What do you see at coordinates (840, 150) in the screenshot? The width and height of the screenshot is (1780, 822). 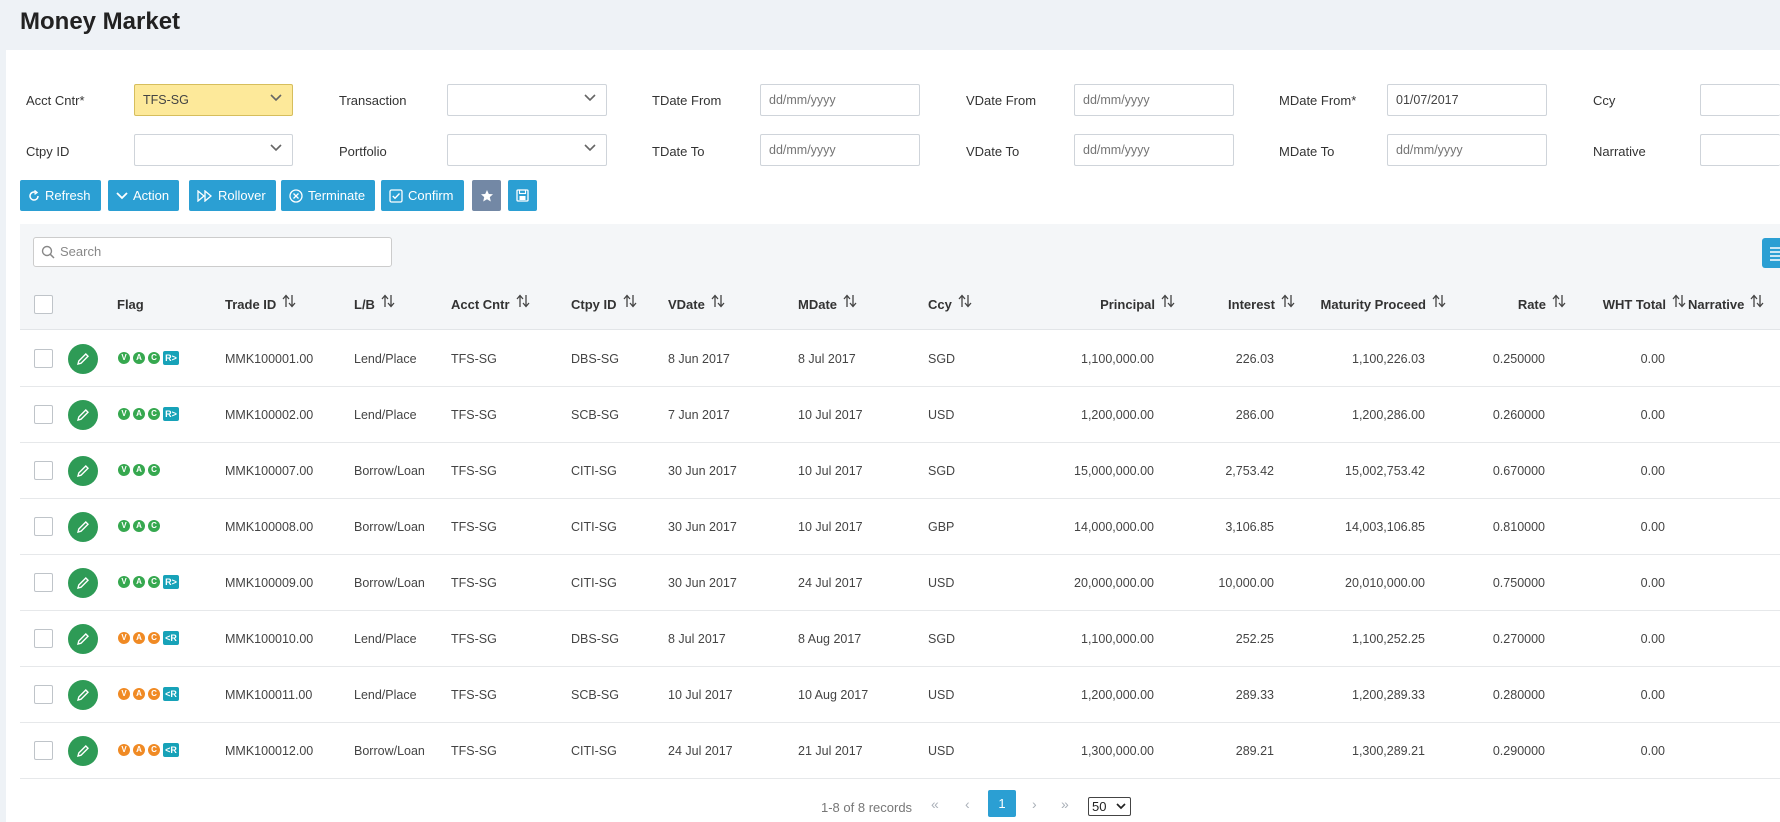 I see `tdate-to-input` at bounding box center [840, 150].